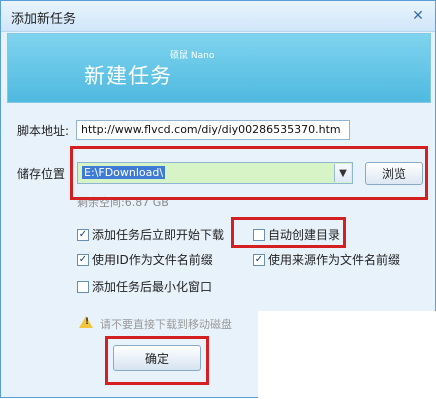  What do you see at coordinates (192, 56) in the screenshot?
I see `banner-subtitle: 硕鼠 Nano` at bounding box center [192, 56].